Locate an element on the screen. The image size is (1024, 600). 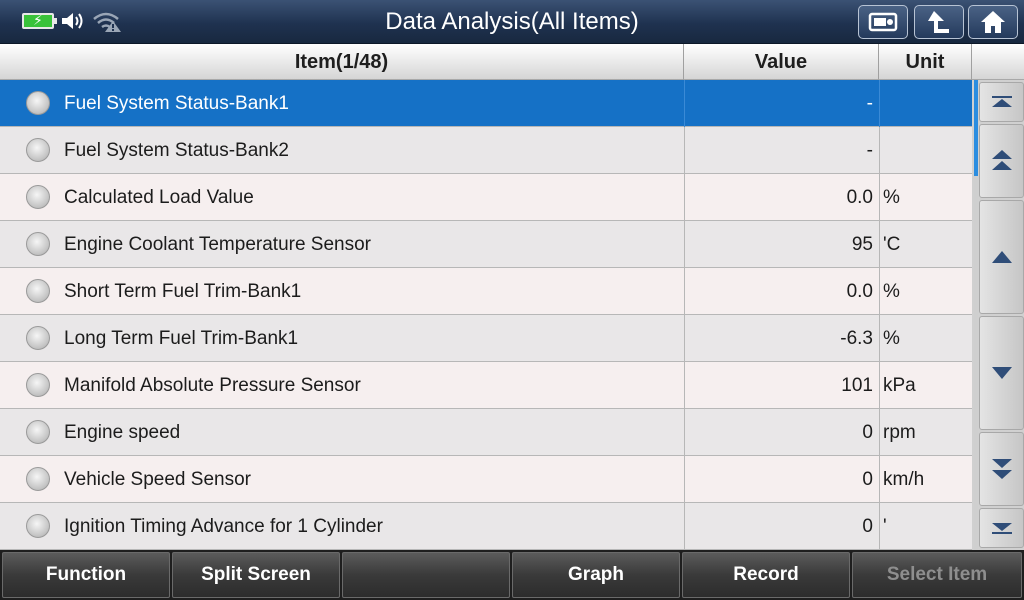
item-unit: ' is located at coordinates (925, 526).